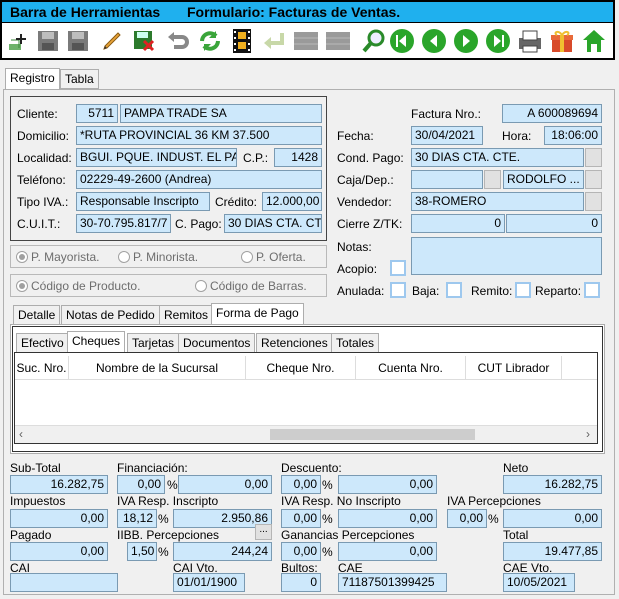 The height and width of the screenshot is (599, 619). Describe the element at coordinates (273, 257) in the screenshot. I see `radio-oferta: P. Oferta.` at that location.